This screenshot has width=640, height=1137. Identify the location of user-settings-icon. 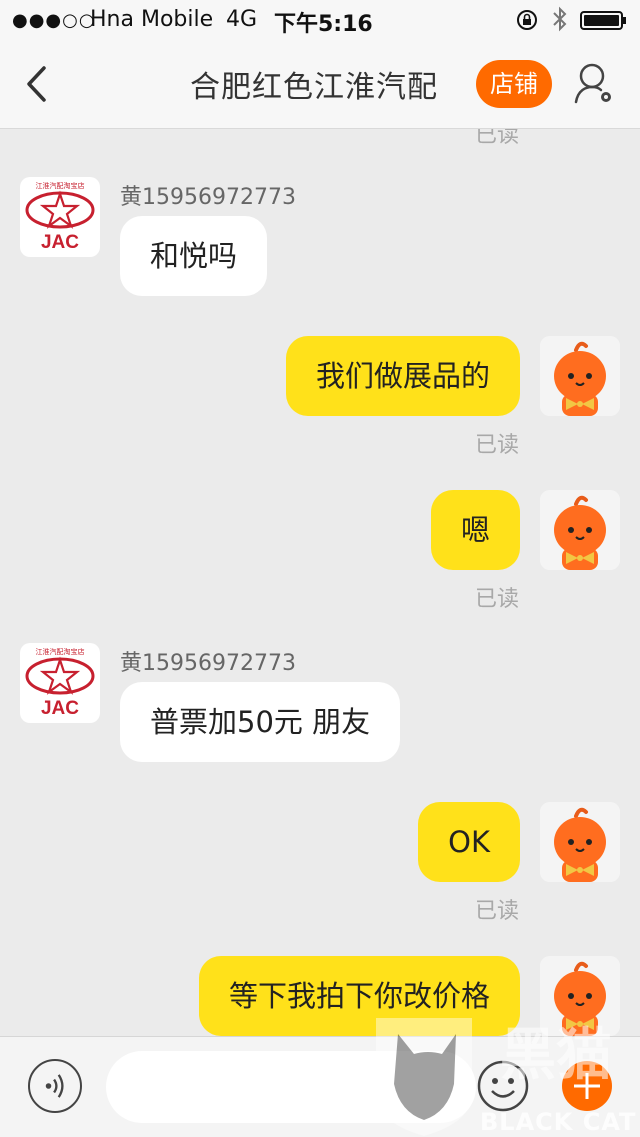
(594, 84).